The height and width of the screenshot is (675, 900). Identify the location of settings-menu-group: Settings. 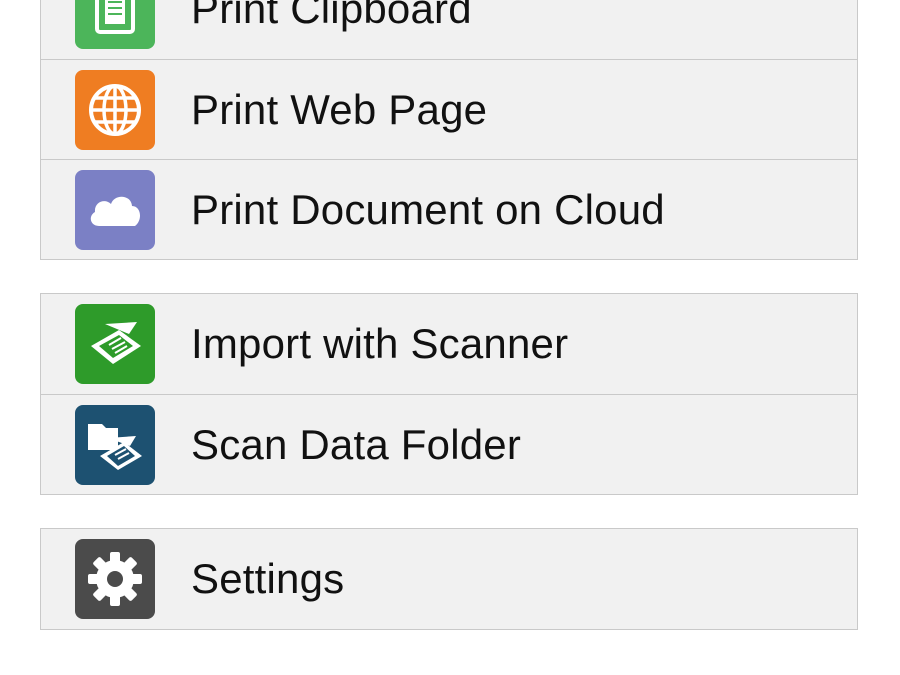
(449, 579).